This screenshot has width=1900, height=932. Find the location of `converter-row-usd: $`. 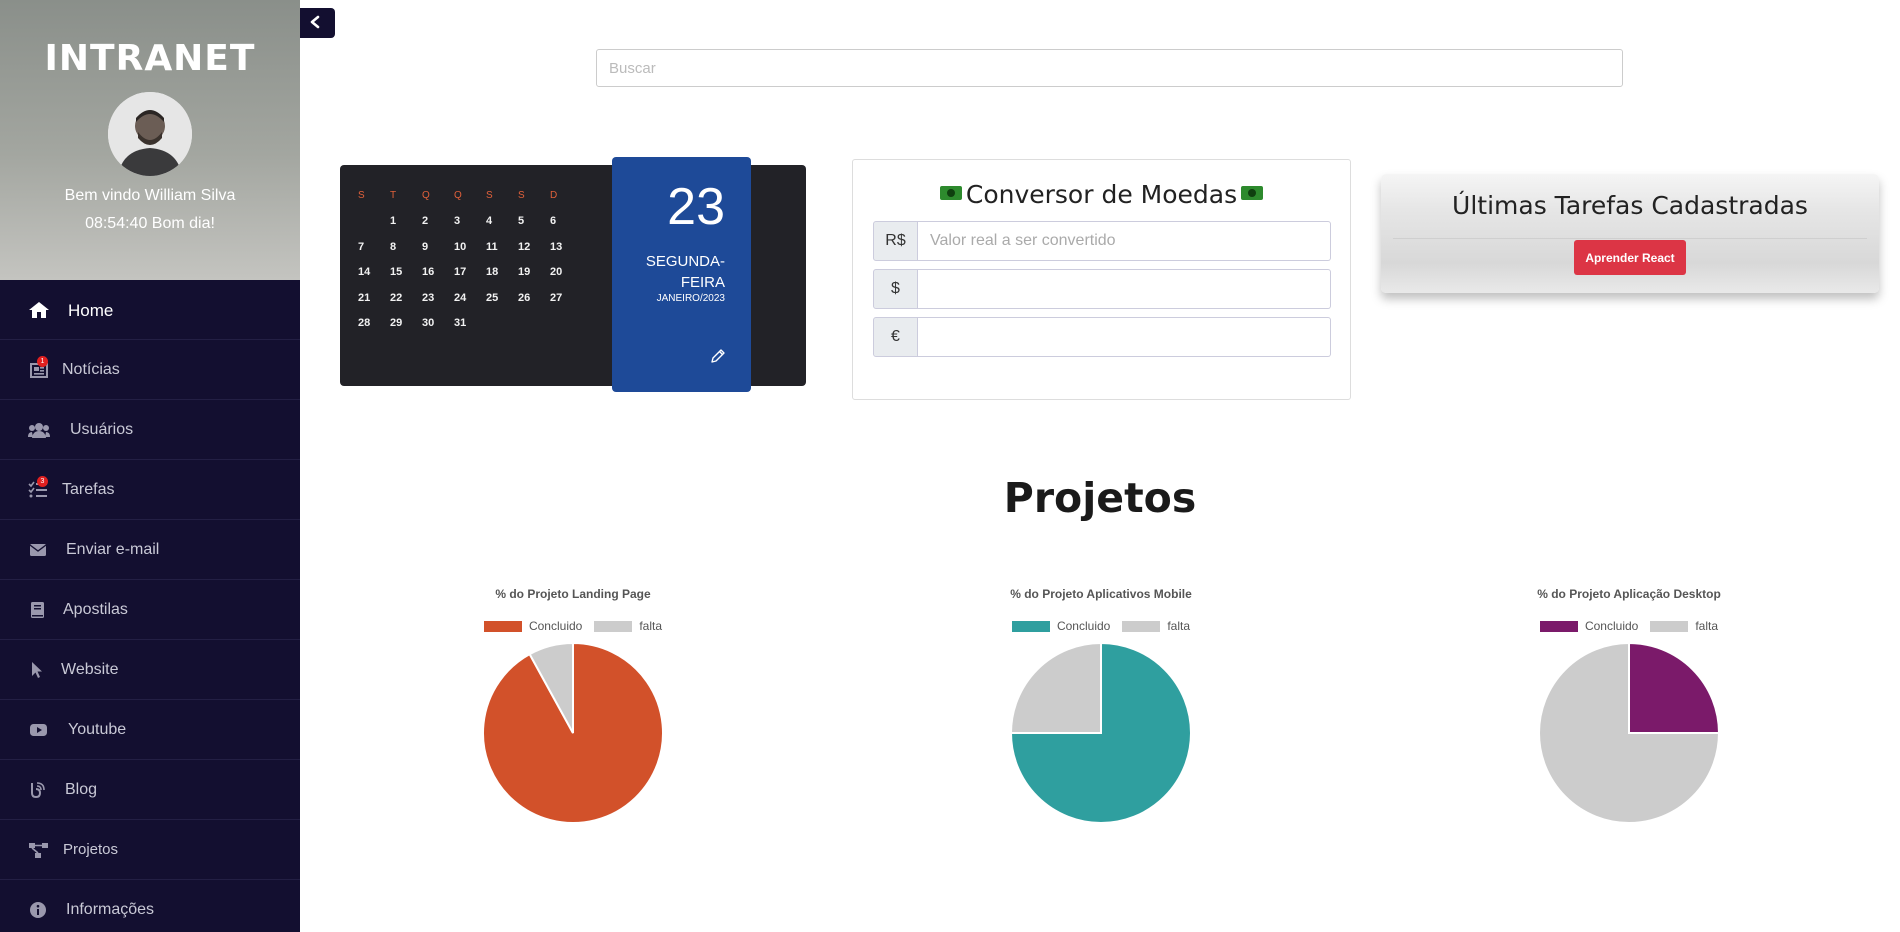

converter-row-usd: $ is located at coordinates (1111, 289).